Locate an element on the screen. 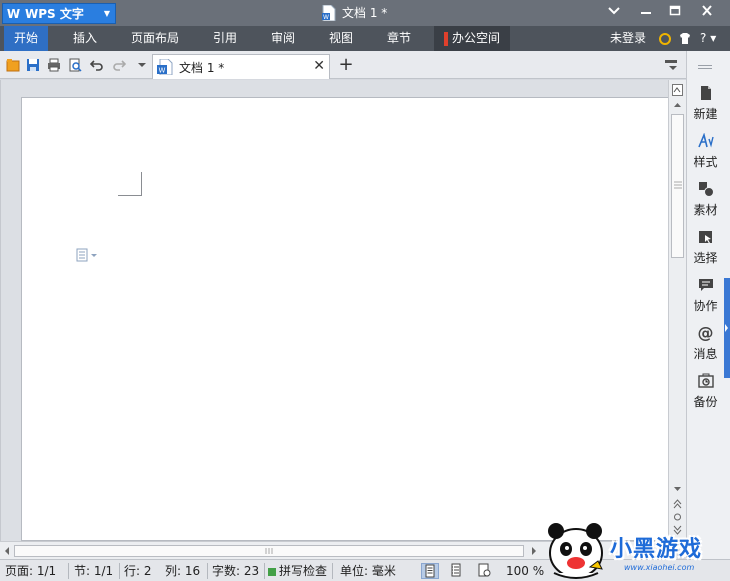 The height and width of the screenshot is (581, 730). side-item-style: 样式 is located at coordinates (705, 151).